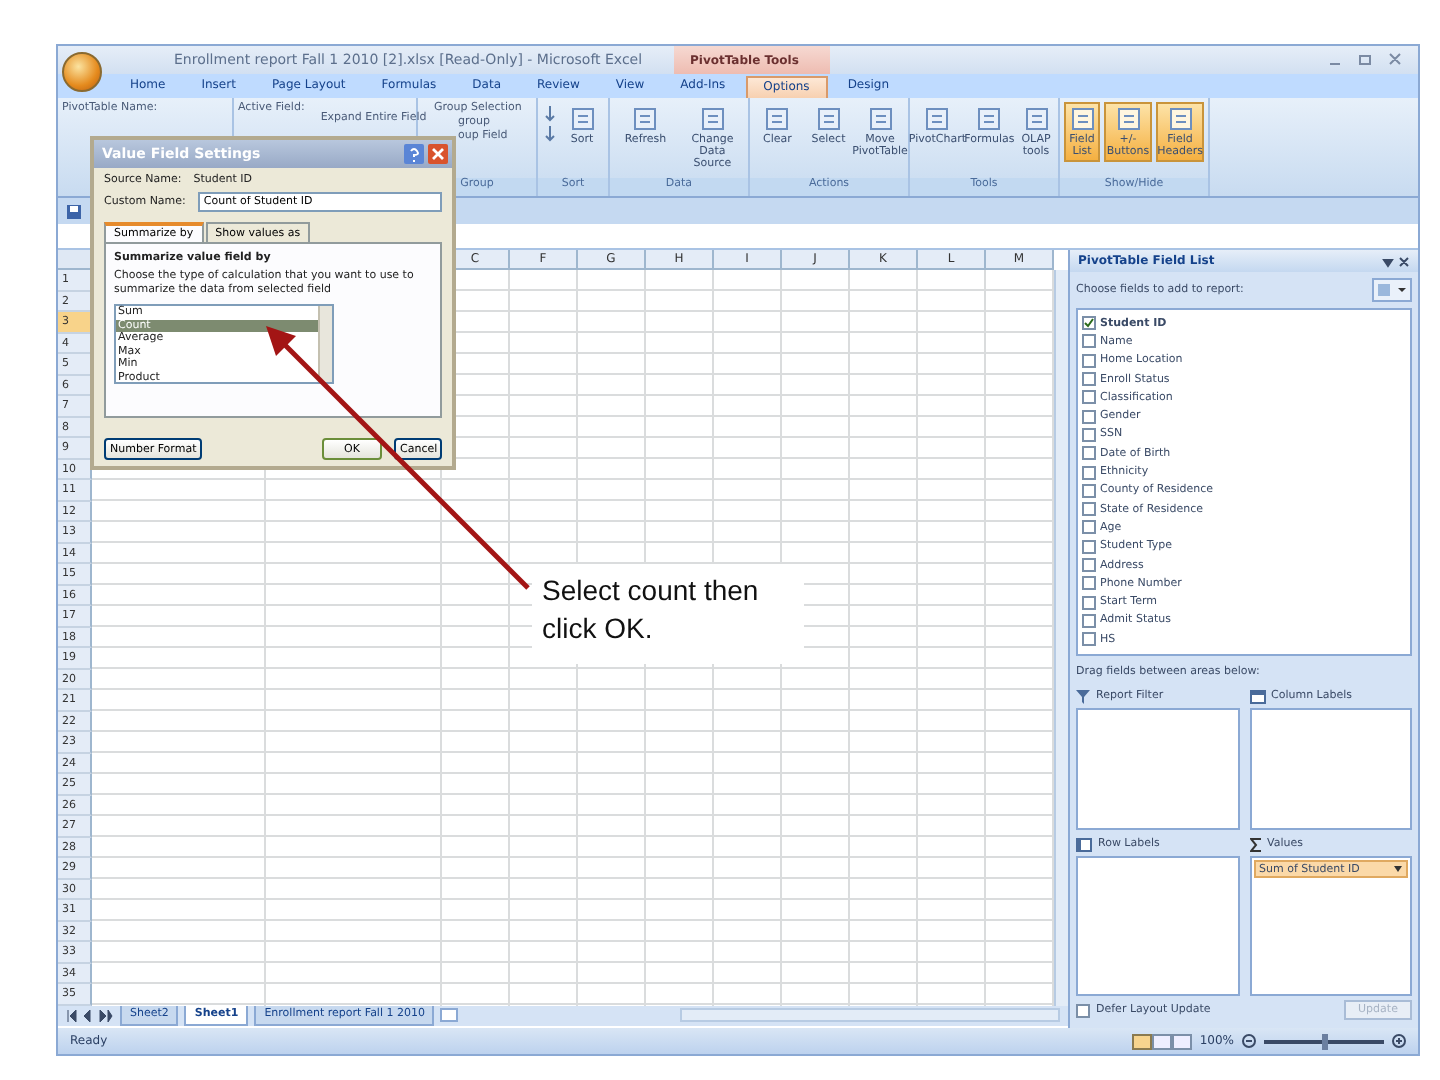 Image resolution: width=1440 pixels, height=1080 pixels. I want to click on window-controls-icon, so click(1366, 60).